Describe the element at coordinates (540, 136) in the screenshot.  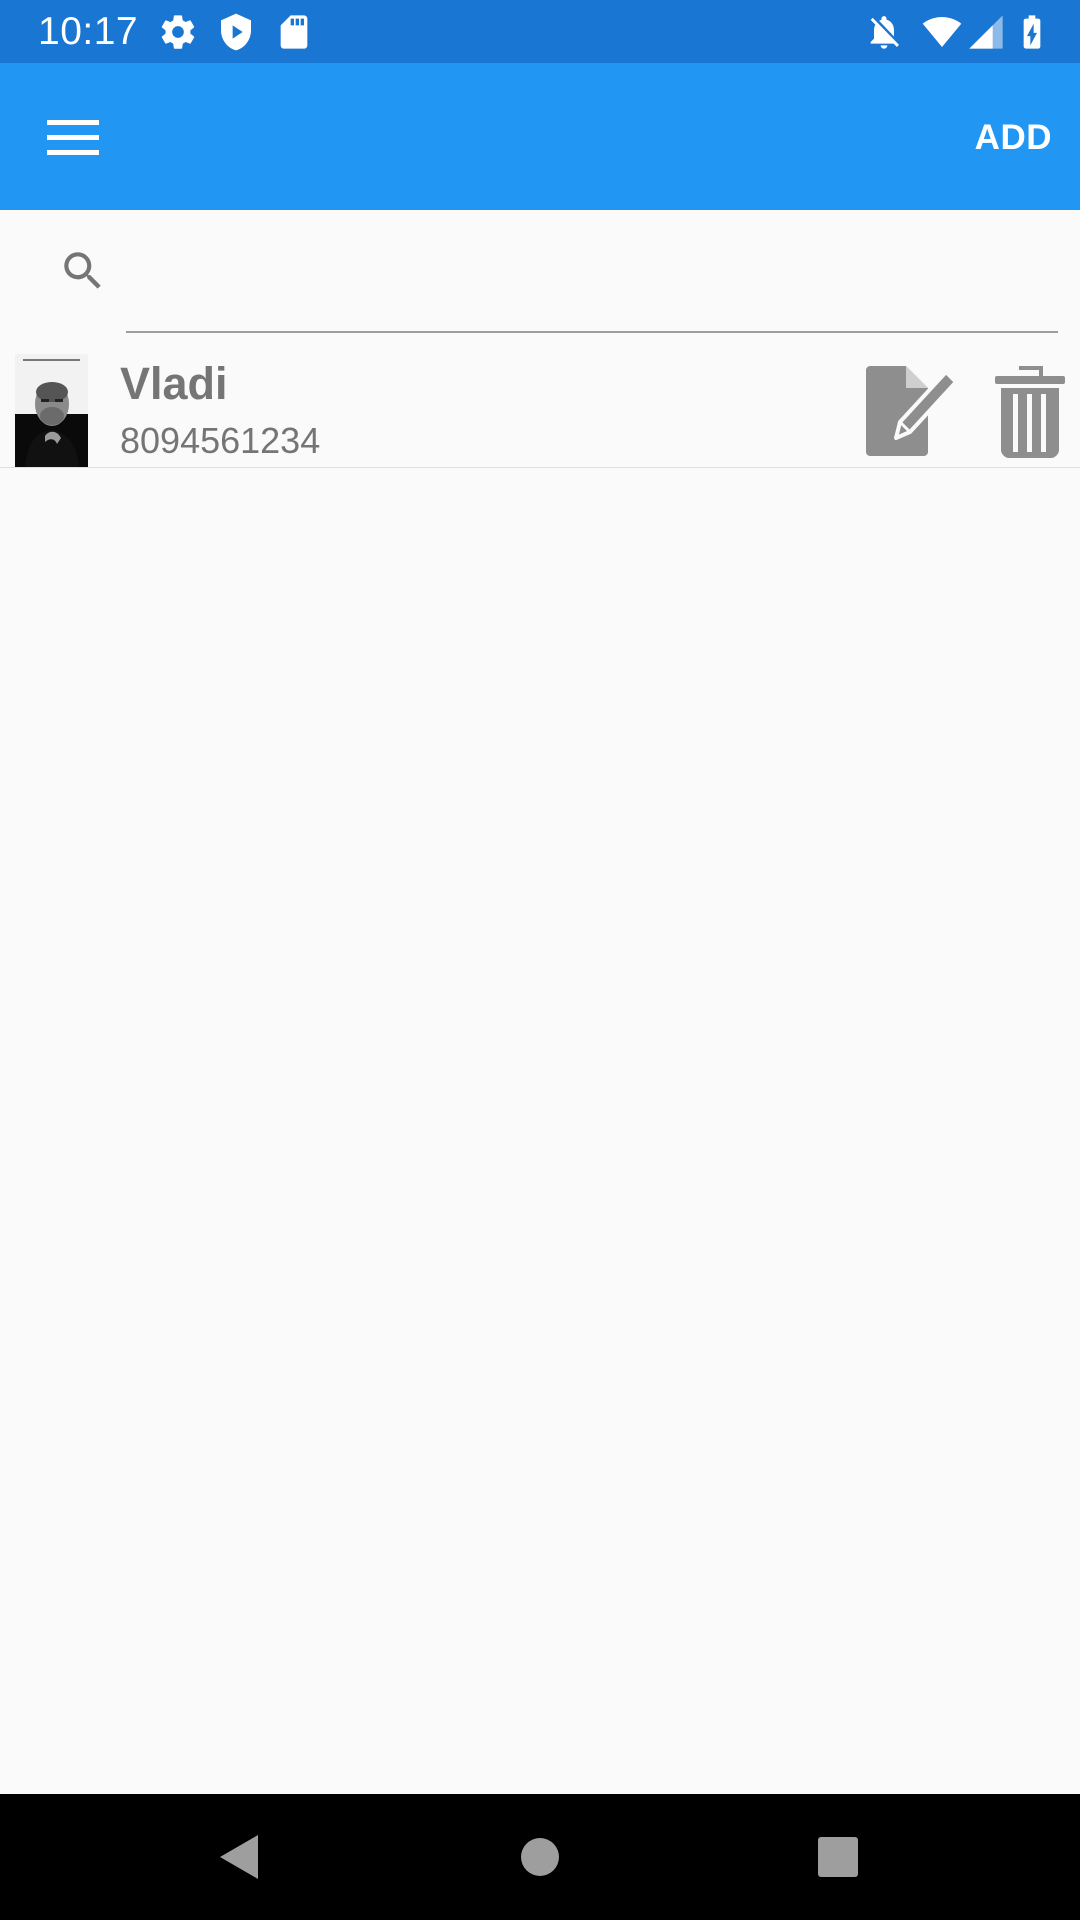
I see `app-bar: ADD` at that location.